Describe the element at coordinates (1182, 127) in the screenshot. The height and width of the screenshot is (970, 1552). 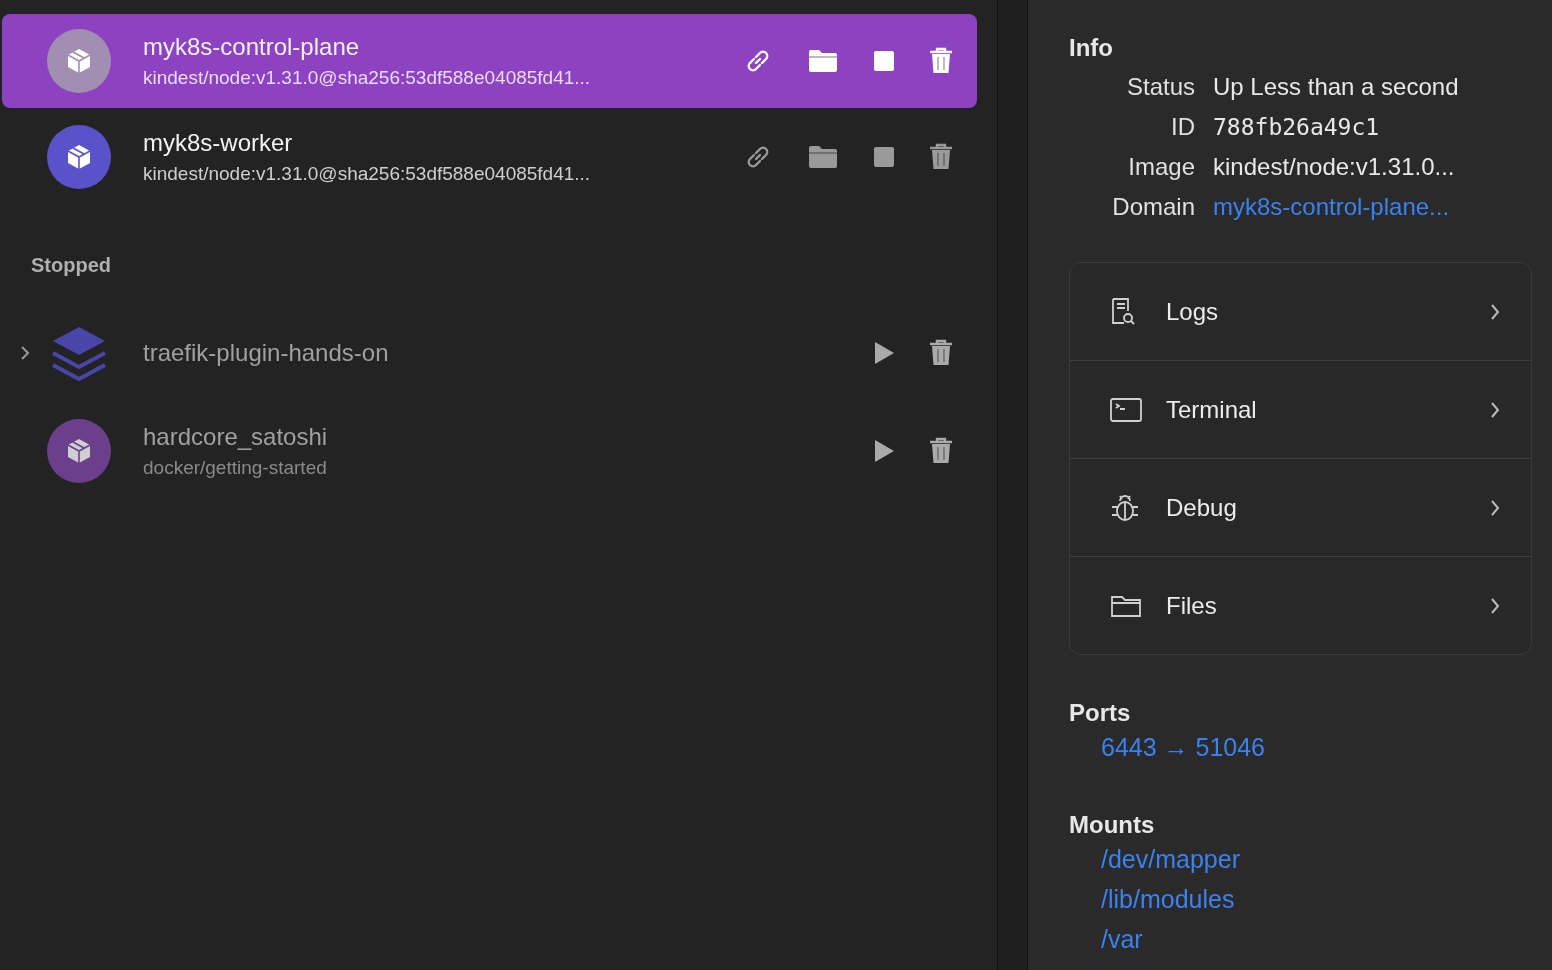
I see `info-label: ID` at that location.